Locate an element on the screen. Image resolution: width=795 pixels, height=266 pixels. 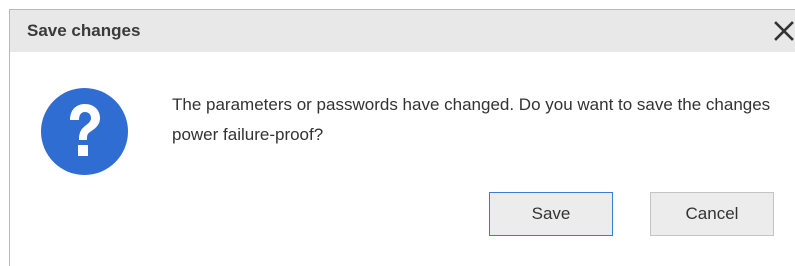
close-icon is located at coordinates (784, 31).